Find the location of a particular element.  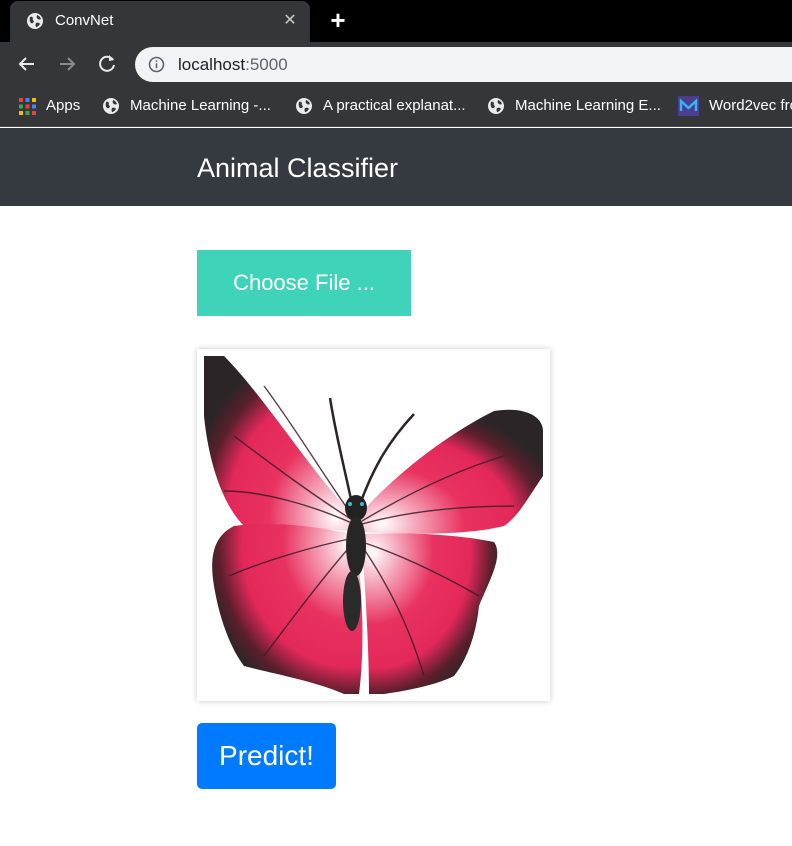

navbar: Animal Classifier is located at coordinates (396, 167).